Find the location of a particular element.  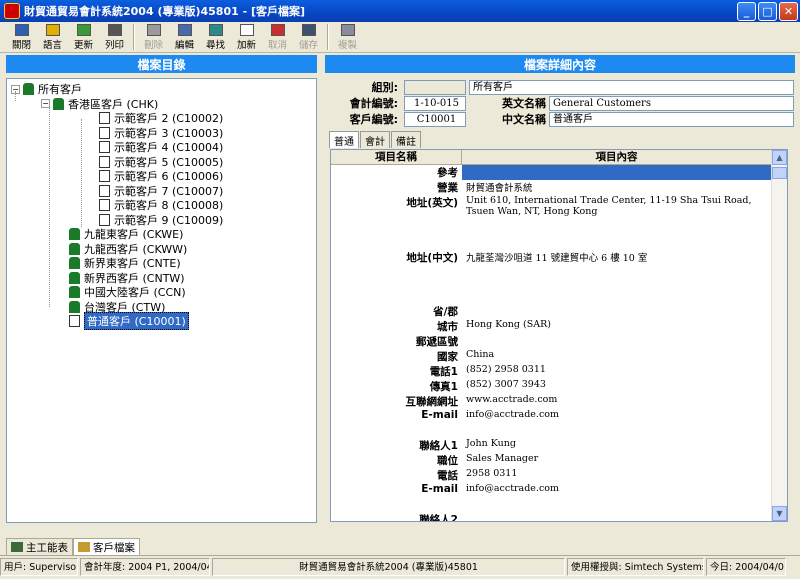

account-label: 會計編號: is located at coordinates (373, 103).